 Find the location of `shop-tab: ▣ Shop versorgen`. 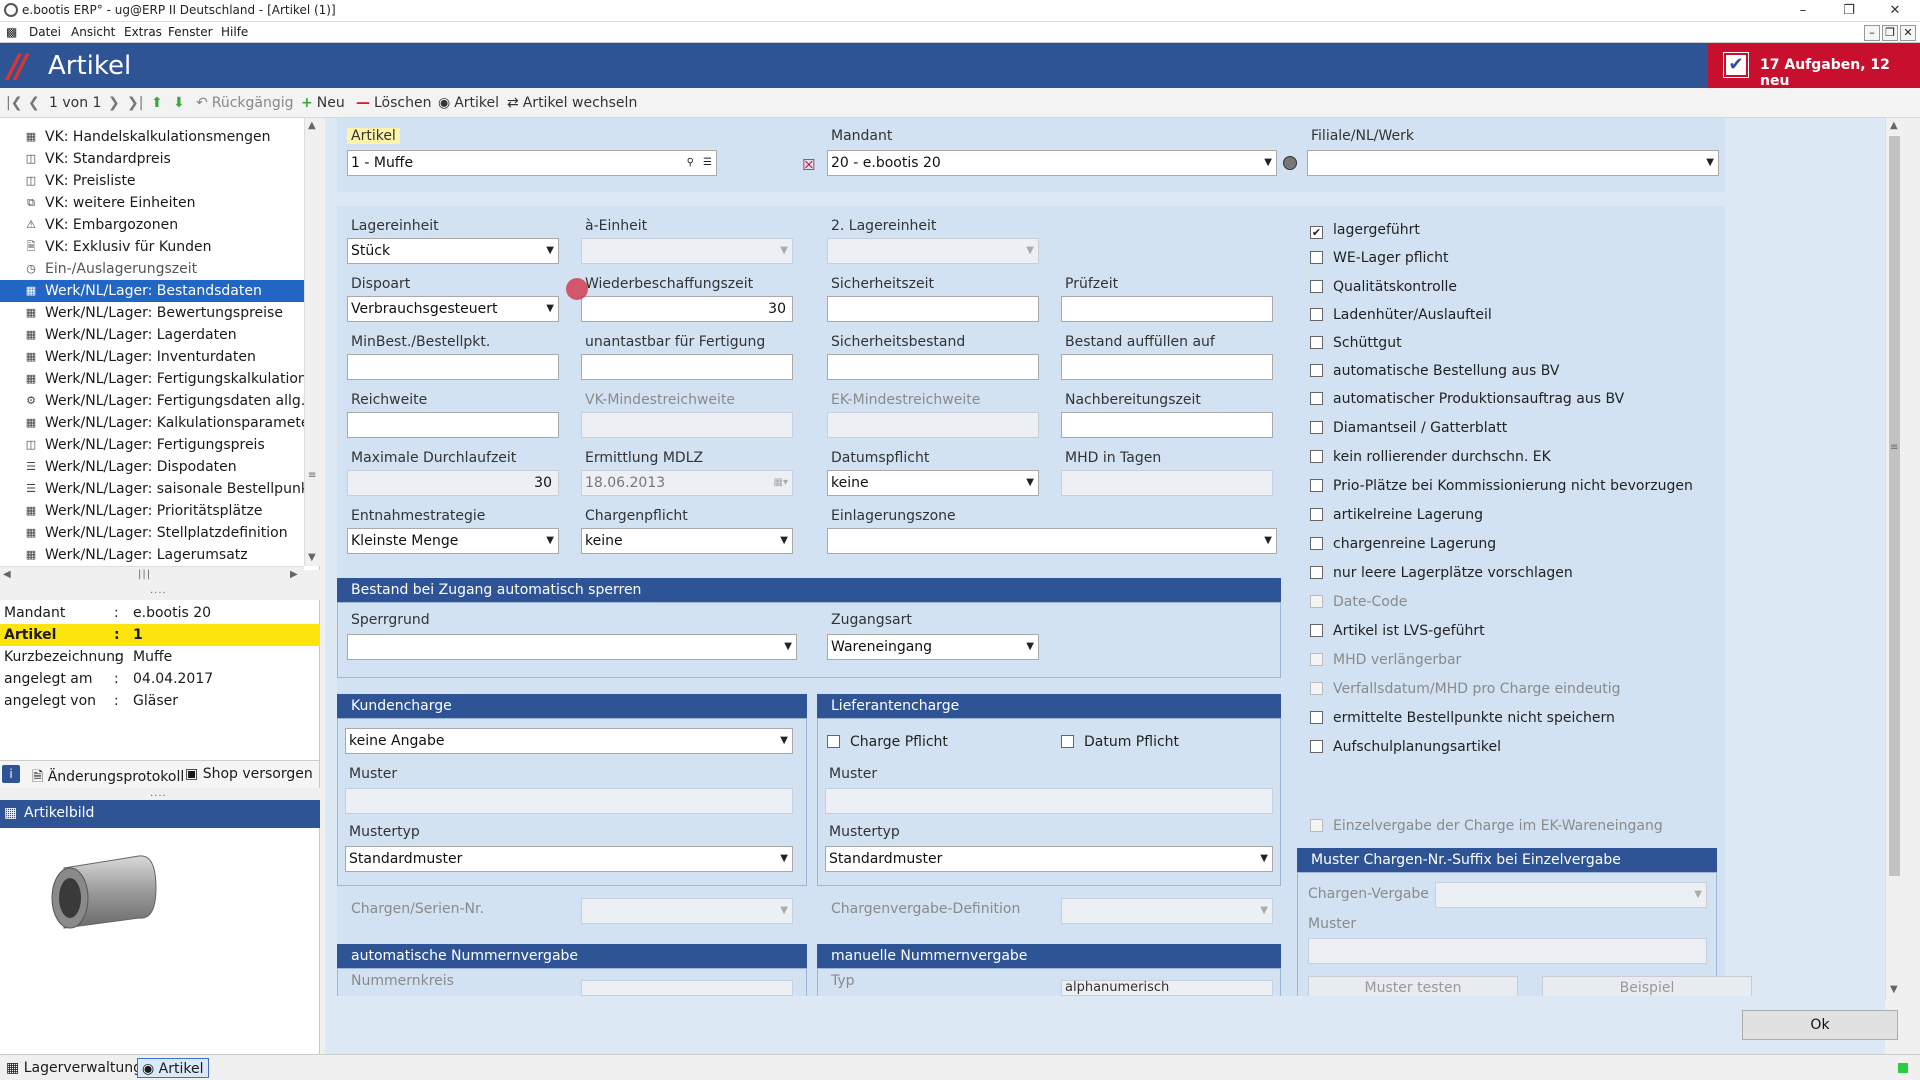

shop-tab: ▣ Shop versorgen is located at coordinates (249, 774).